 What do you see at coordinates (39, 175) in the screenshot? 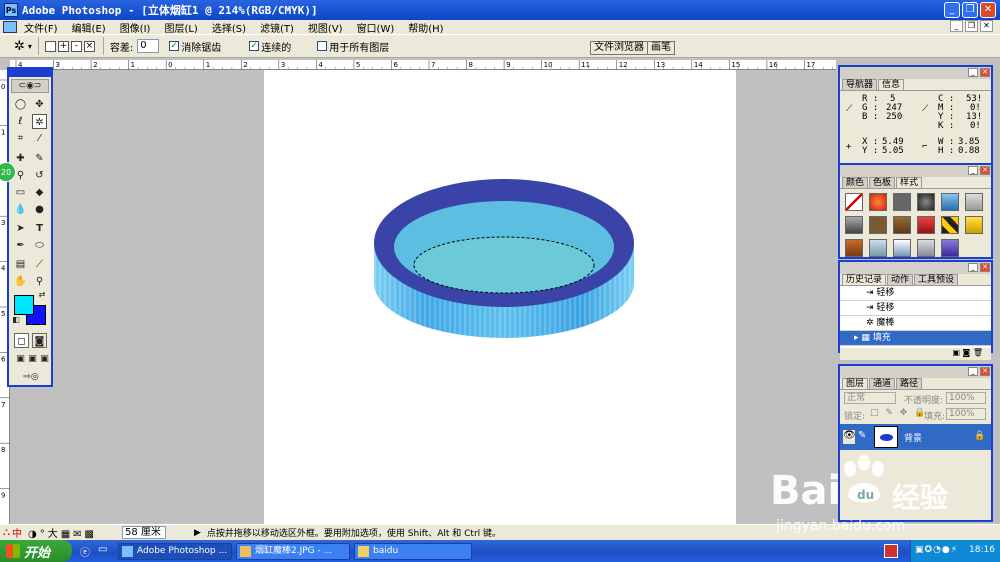
I see `history-brush-icon: ↺` at bounding box center [39, 175].